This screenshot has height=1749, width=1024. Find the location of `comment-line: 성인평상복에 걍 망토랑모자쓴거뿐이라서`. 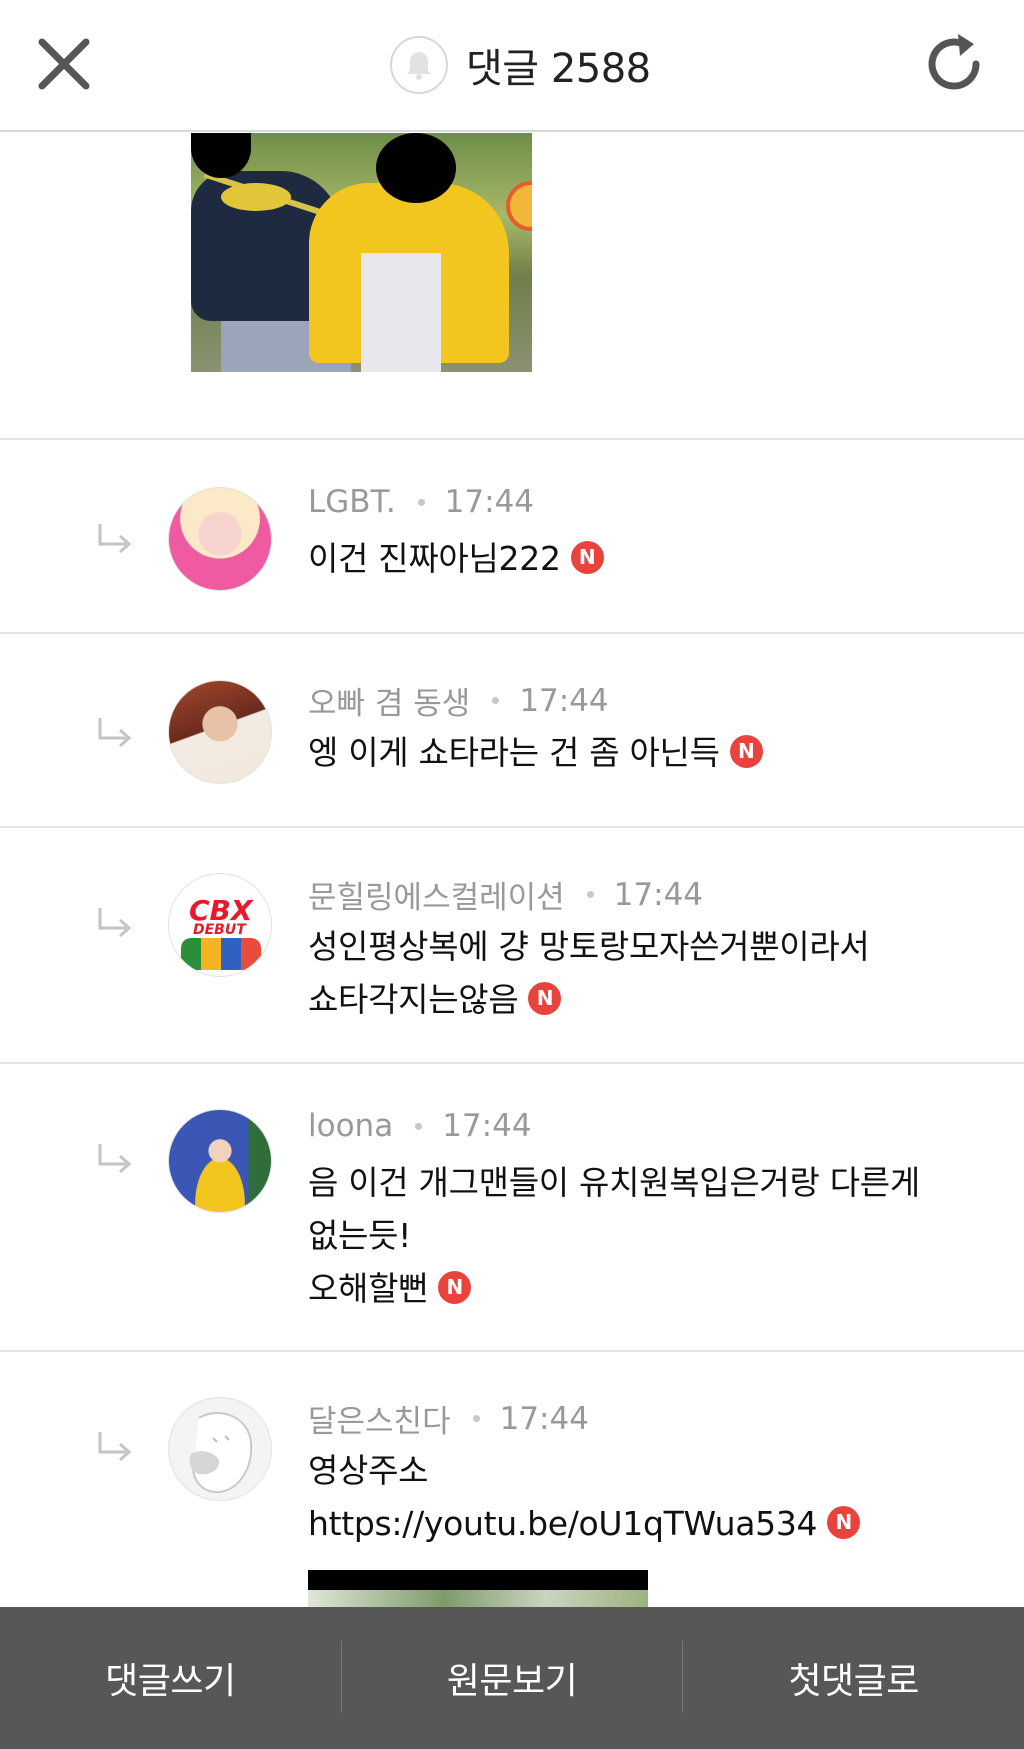

comment-line: 성인평상복에 걍 망토랑모자쓴거뿐이라서 is located at coordinates (589, 946).